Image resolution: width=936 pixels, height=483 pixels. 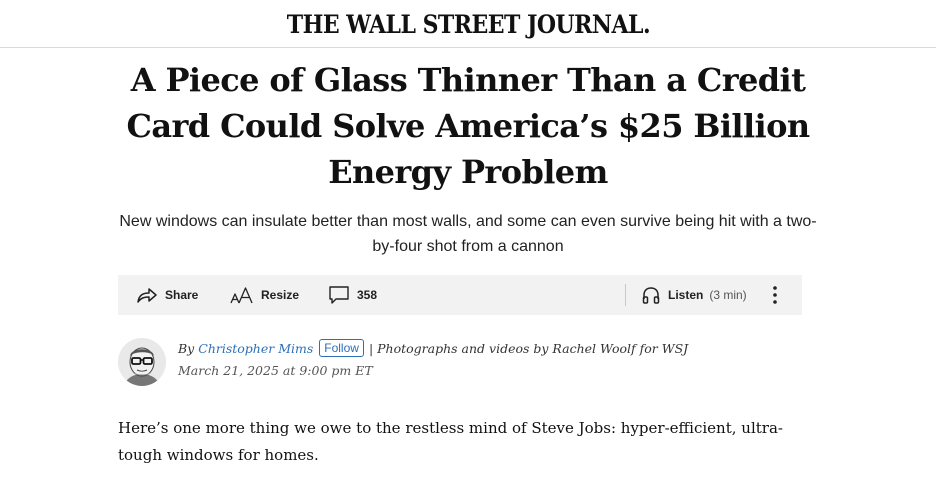 I want to click on listen-duration: (3 min), so click(x=728, y=295).